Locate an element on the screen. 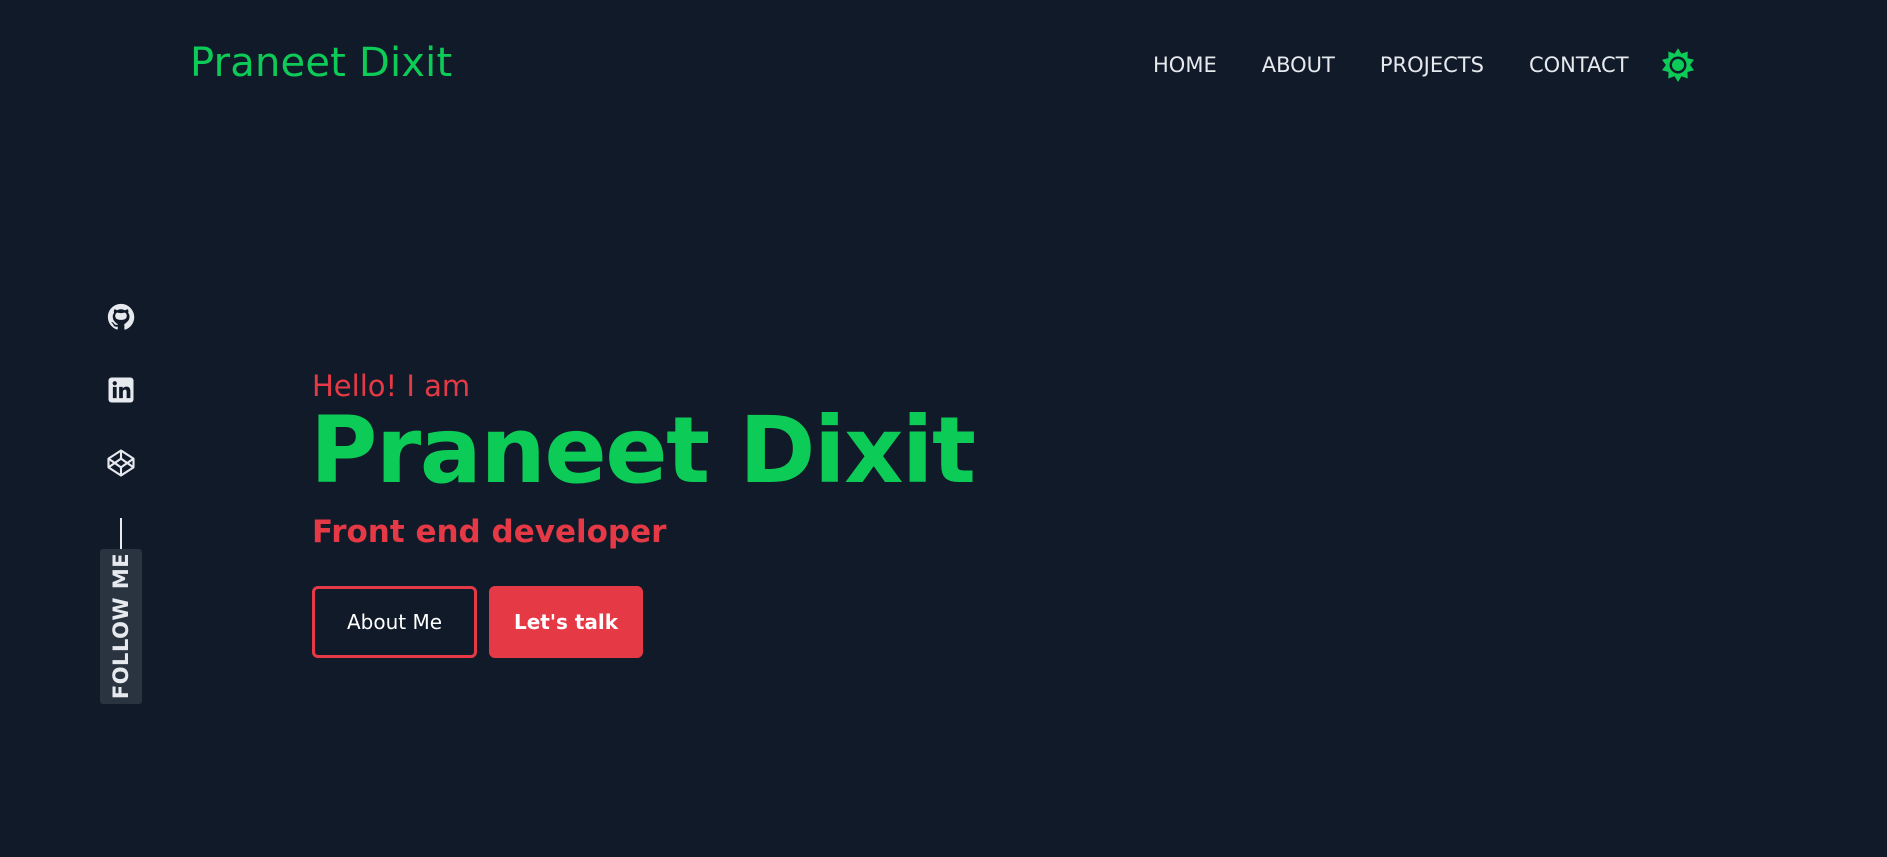 The height and width of the screenshot is (857, 1887). nav-projects-link: PROJECTS is located at coordinates (1432, 65).